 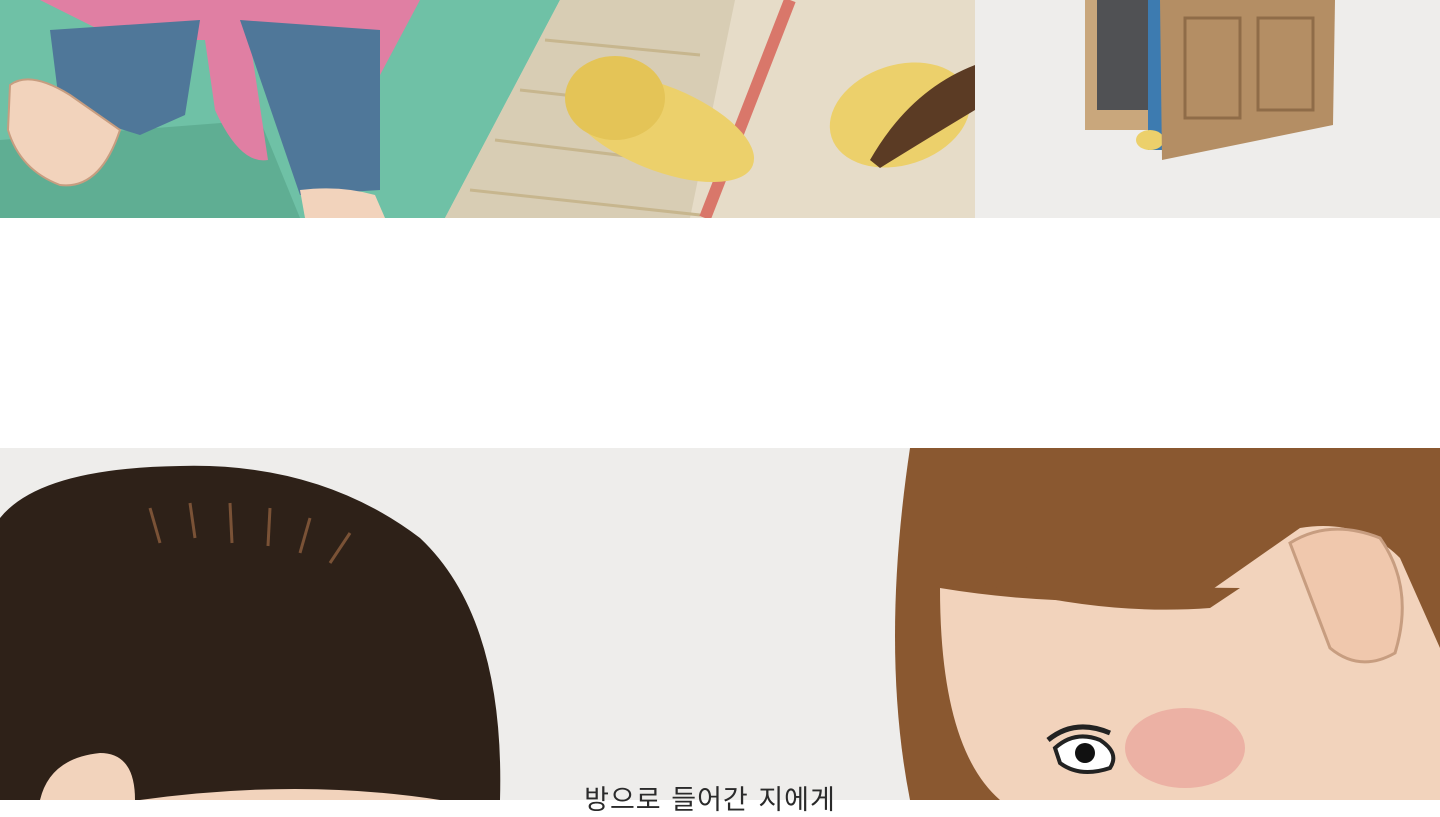 I want to click on doorway-dark, so click(x=1124, y=55).